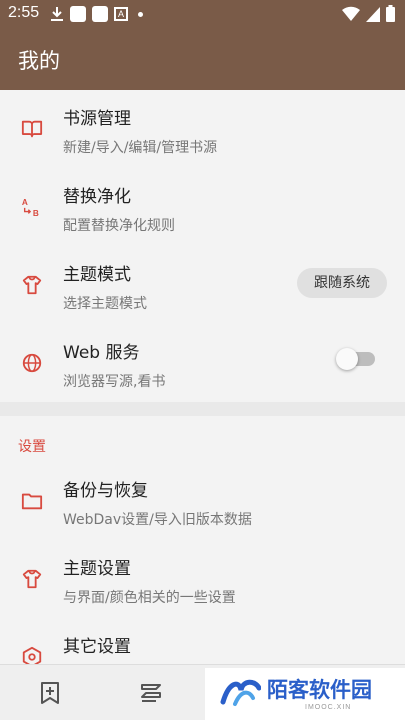 The height and width of the screenshot is (720, 405). Describe the element at coordinates (202, 14) in the screenshot. I see `status-bar: 2:55 A` at that location.